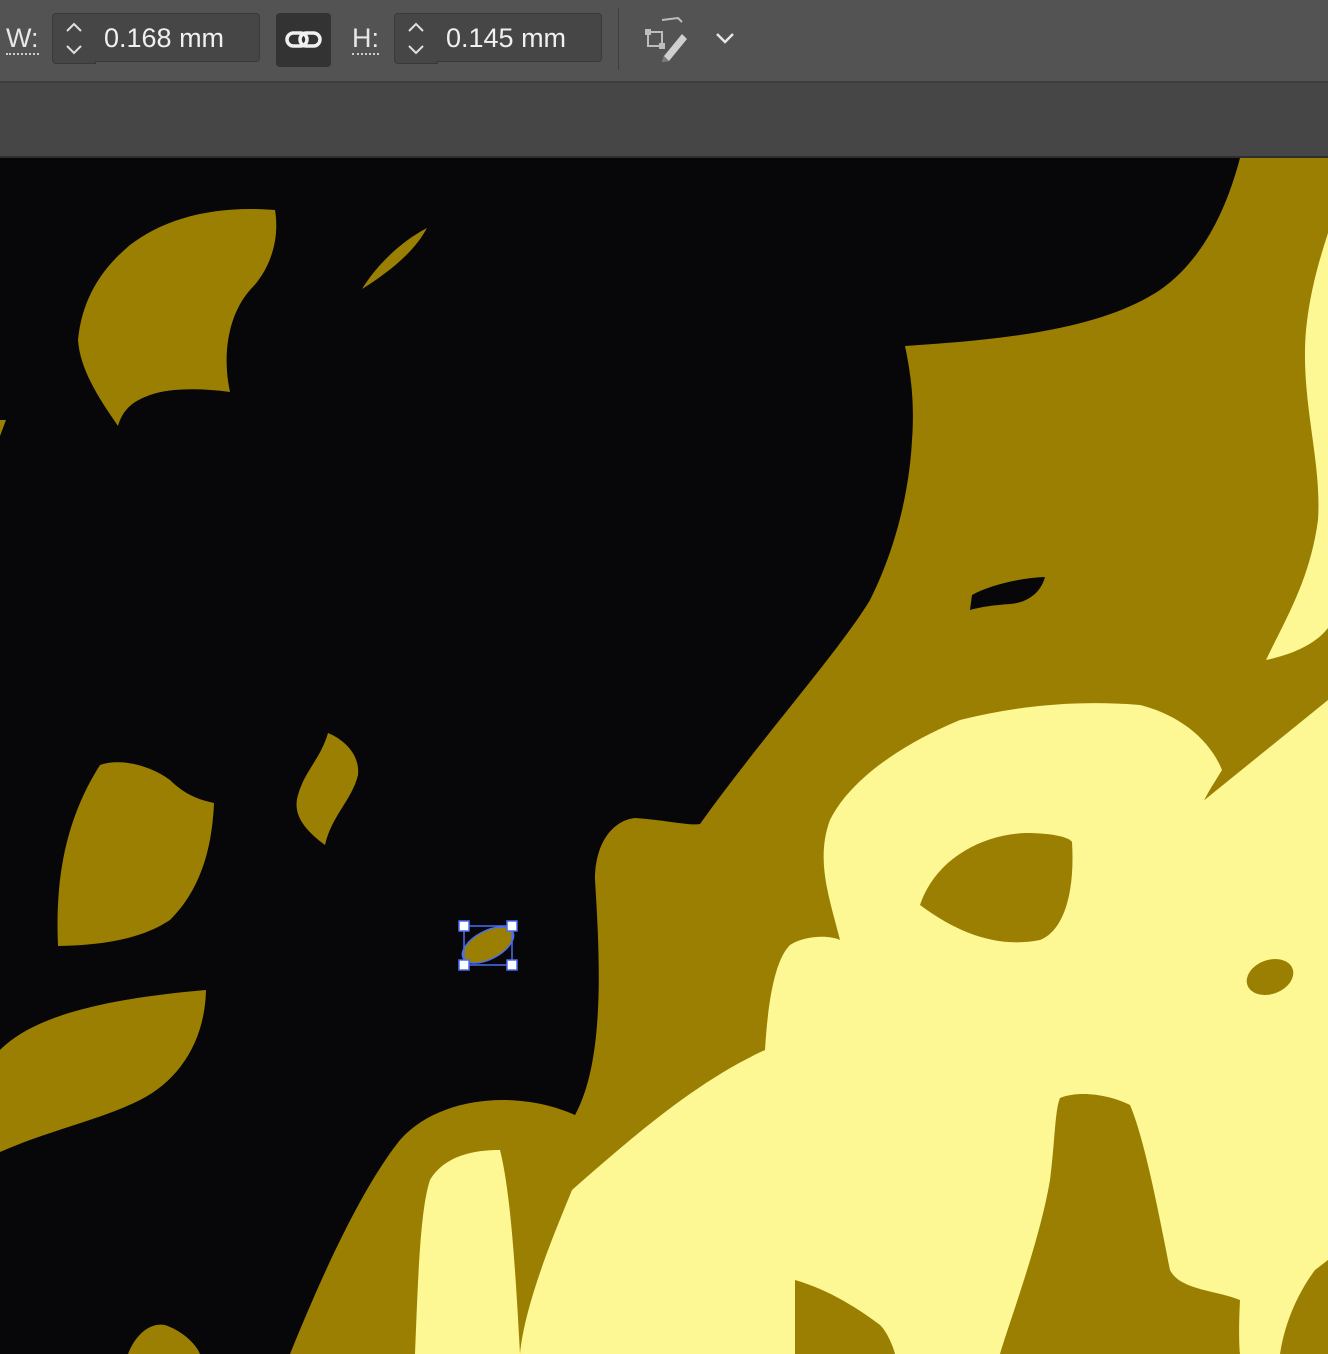 The height and width of the screenshot is (1354, 1328). I want to click on height-stepper, so click(416, 38).